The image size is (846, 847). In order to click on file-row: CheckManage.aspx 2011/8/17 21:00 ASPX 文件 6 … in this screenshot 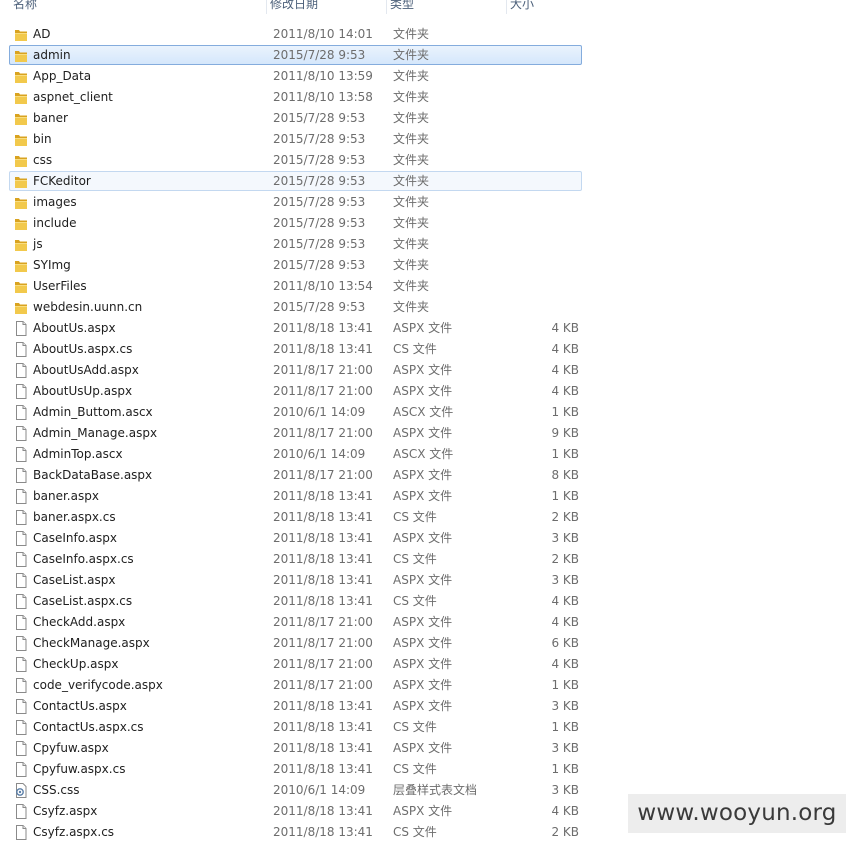, I will do `click(423, 643)`.